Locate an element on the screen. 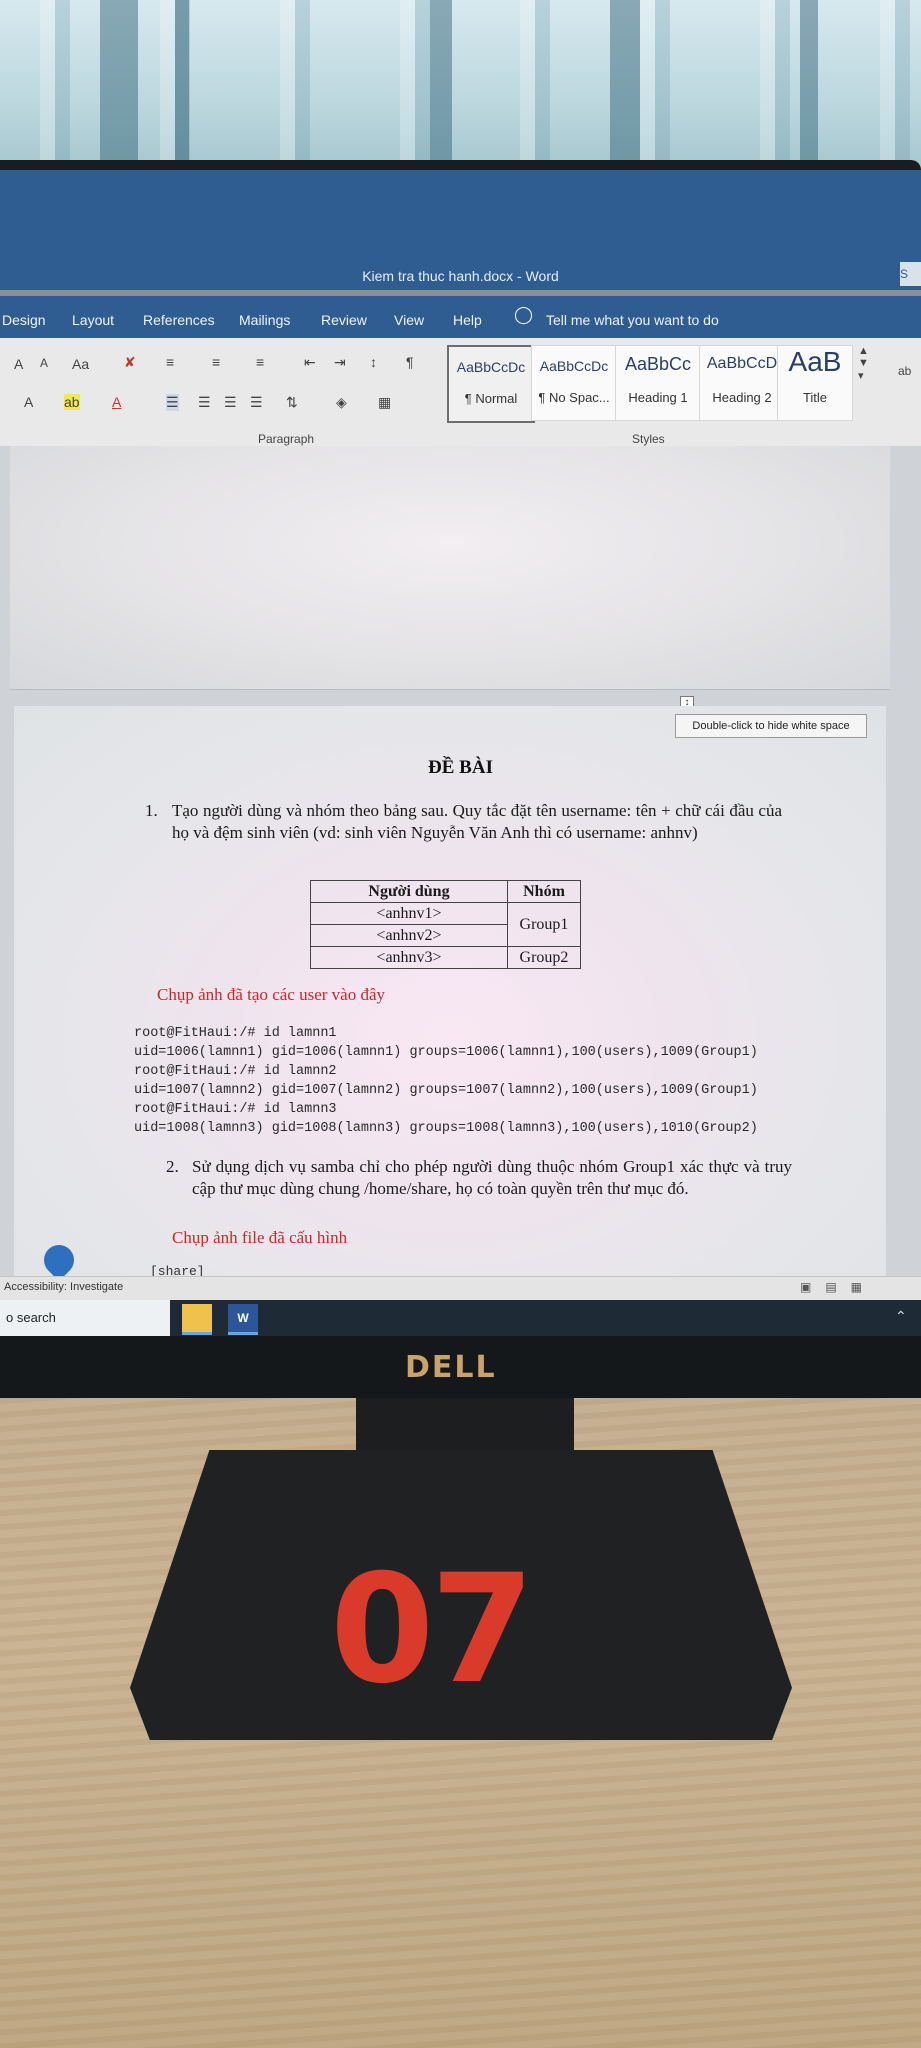 This screenshot has width=921, height=2048. view-mode-icons: ▣▤▦ is located at coordinates (838, 1287).